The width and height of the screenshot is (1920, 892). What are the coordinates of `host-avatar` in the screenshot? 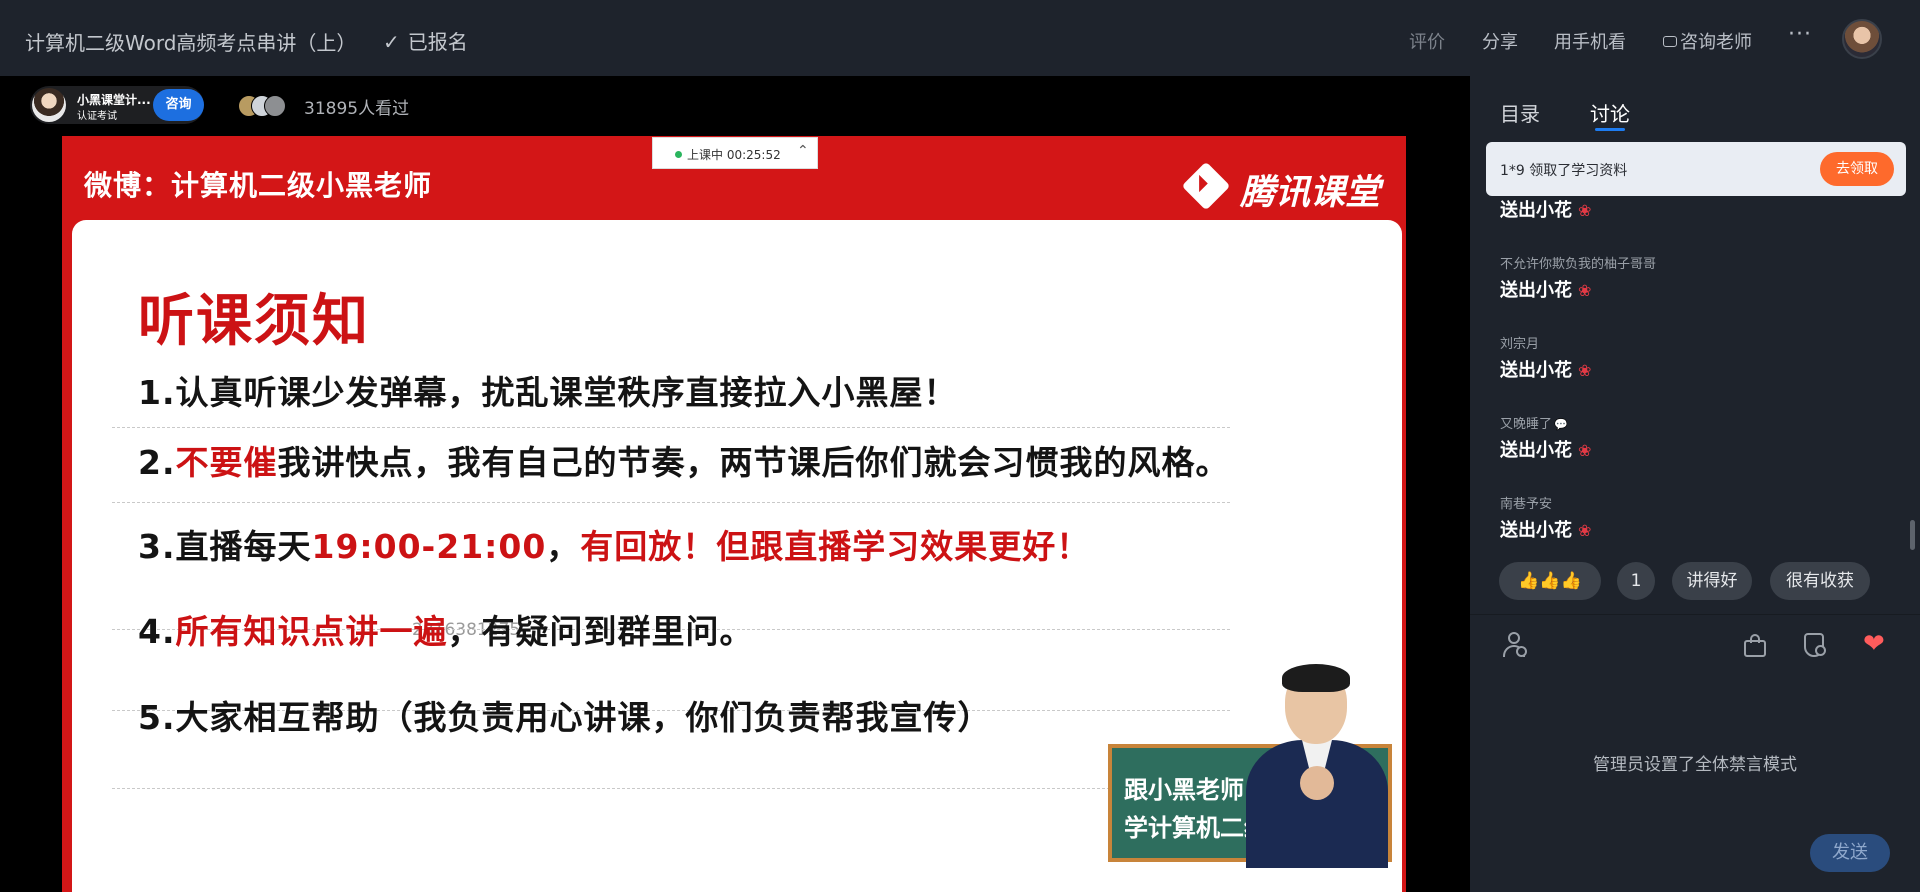 It's located at (49, 105).